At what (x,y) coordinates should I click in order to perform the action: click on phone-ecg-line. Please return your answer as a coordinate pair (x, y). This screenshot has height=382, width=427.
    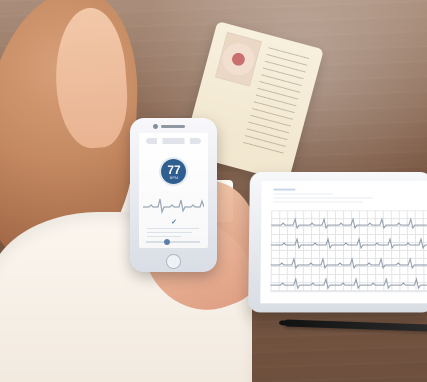
    Looking at the image, I should click on (173, 206).